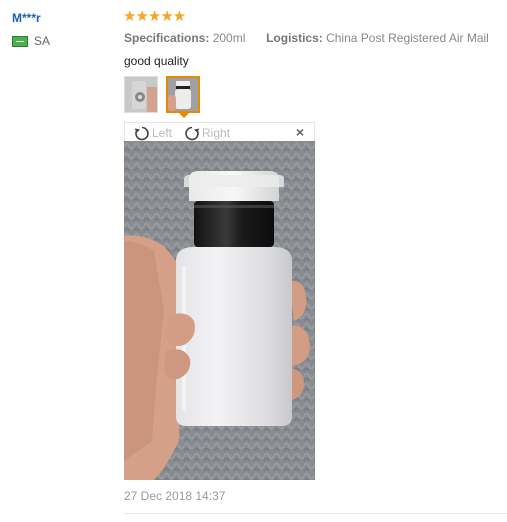  I want to click on flag-icon, so click(20, 41).